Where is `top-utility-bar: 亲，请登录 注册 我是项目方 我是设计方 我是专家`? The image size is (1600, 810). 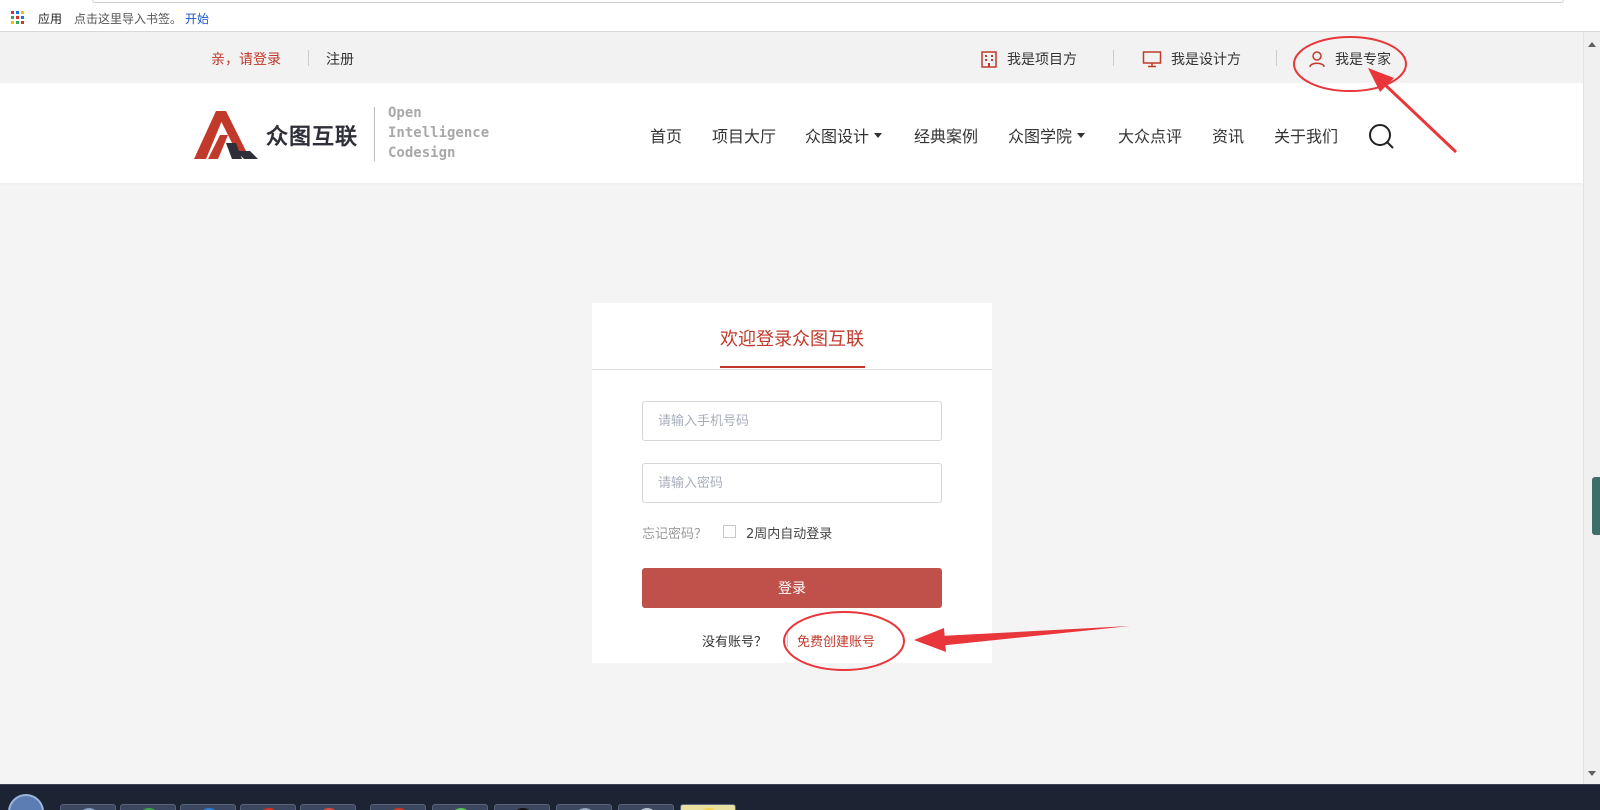 top-utility-bar: 亲，请登录 注册 我是项目方 我是设计方 我是专家 is located at coordinates (791, 57).